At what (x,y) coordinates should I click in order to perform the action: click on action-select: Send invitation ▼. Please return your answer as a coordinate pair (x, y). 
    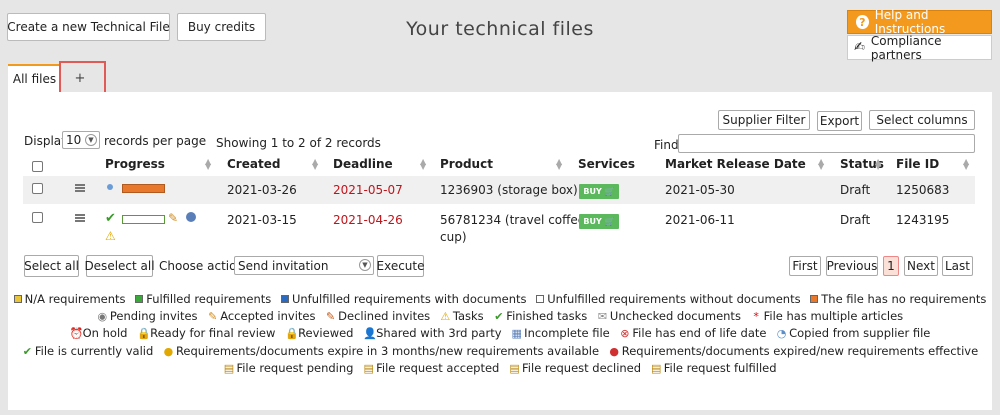
    Looking at the image, I should click on (304, 265).